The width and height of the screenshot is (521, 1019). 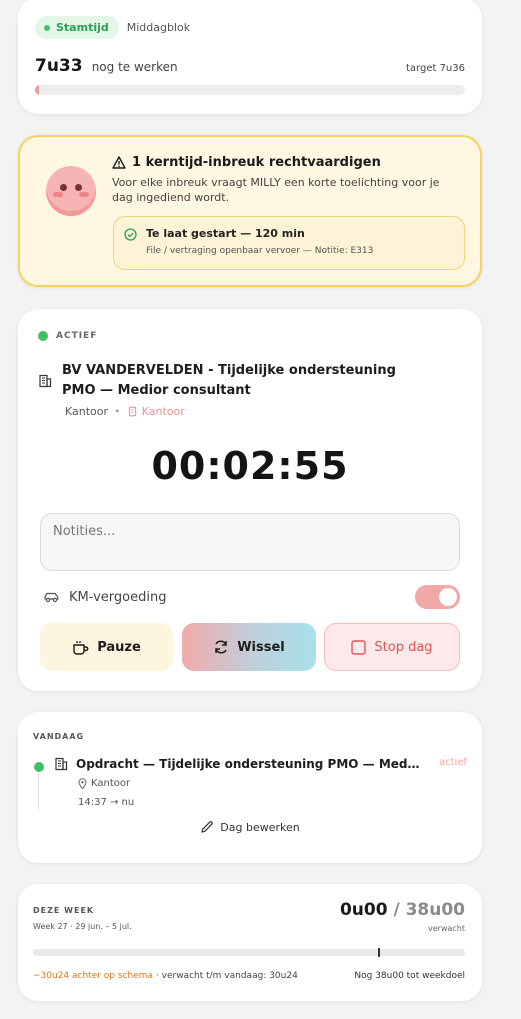 What do you see at coordinates (63, 187) in the screenshot?
I see `mascot-eye-left` at bounding box center [63, 187].